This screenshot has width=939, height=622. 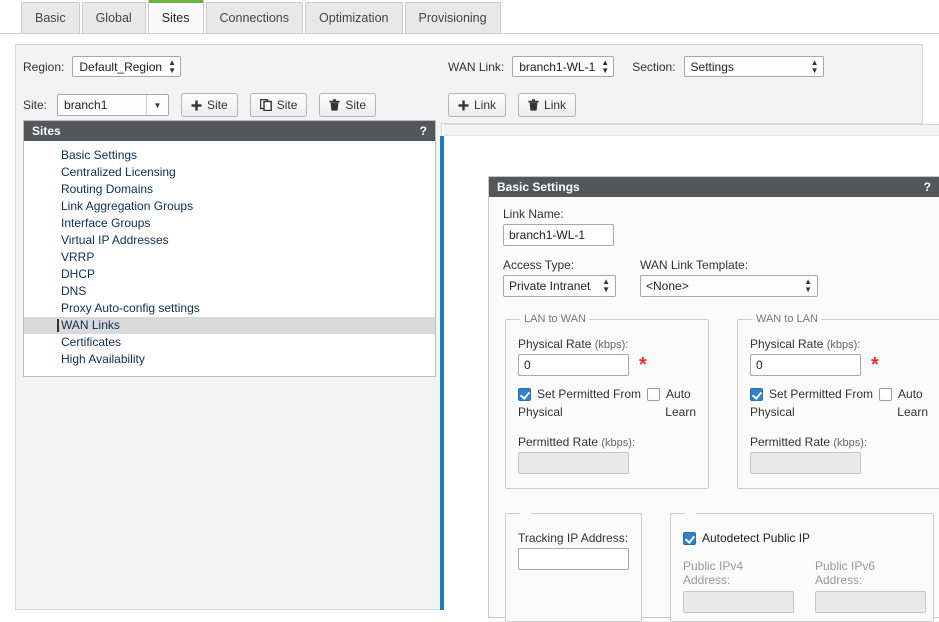 What do you see at coordinates (654, 66) in the screenshot?
I see `section-label: Section:` at bounding box center [654, 66].